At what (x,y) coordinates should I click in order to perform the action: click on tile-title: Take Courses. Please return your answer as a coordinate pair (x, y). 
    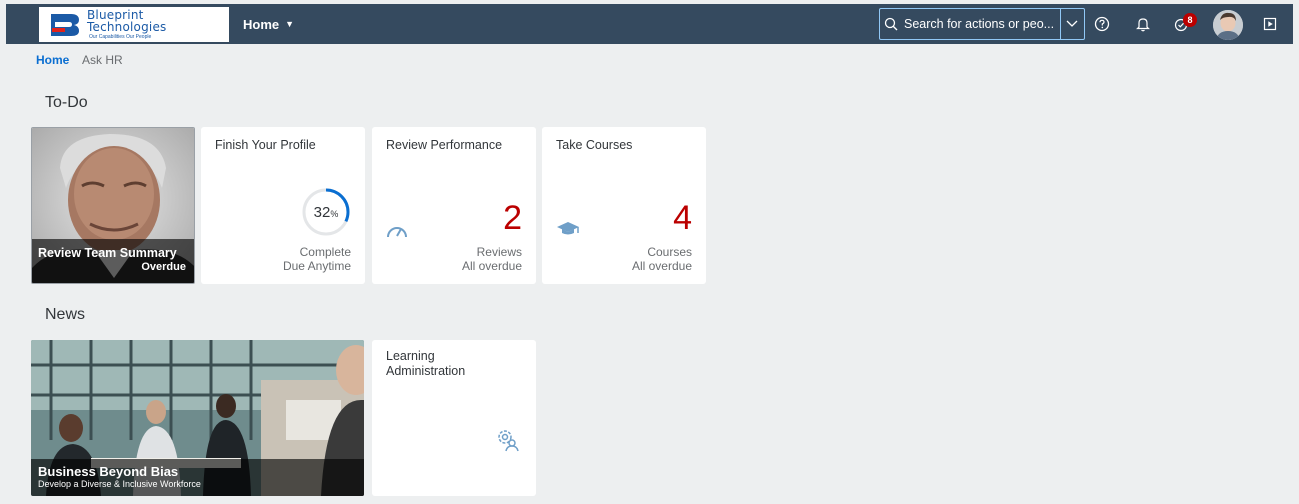
    Looking at the image, I should click on (594, 145).